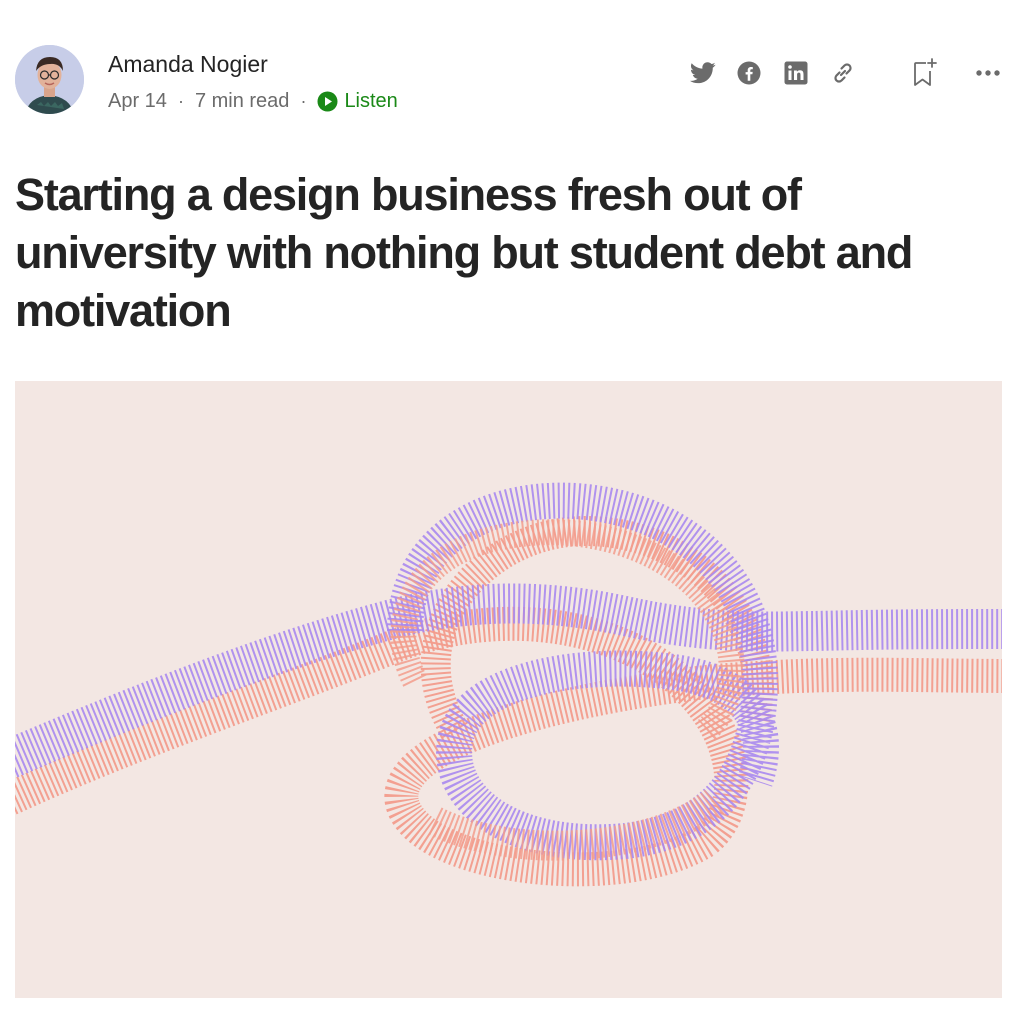 This screenshot has height=1020, width=1024. I want to click on listen-button: Listen, so click(357, 101).